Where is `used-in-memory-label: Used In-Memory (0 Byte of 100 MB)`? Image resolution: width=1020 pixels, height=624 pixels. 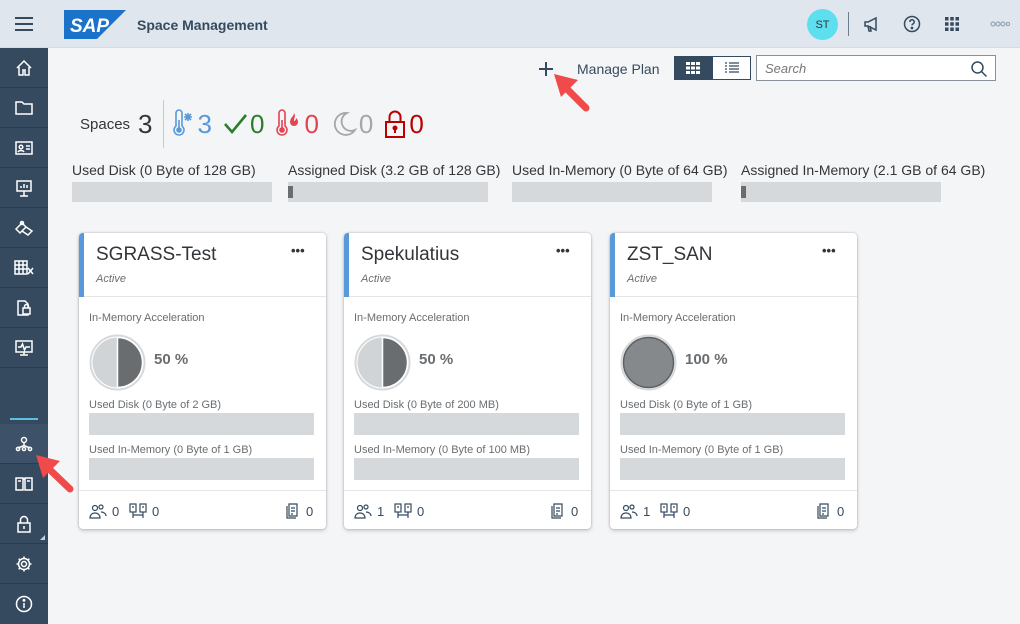
used-in-memory-label: Used In-Memory (0 Byte of 100 MB) is located at coordinates (442, 450).